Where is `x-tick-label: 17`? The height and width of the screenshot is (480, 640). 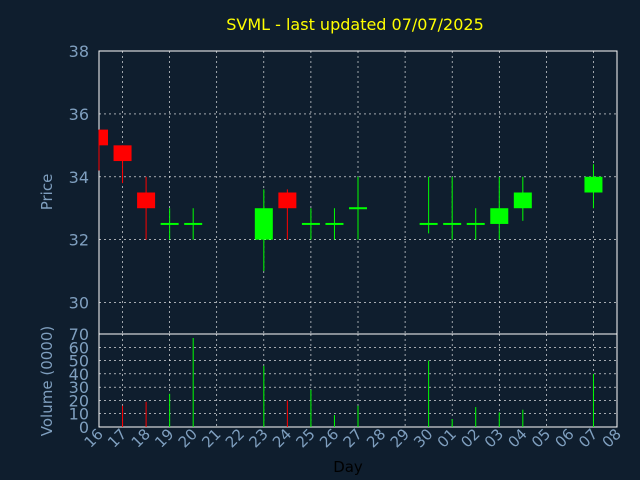
x-tick-label: 17 is located at coordinates (117, 438).